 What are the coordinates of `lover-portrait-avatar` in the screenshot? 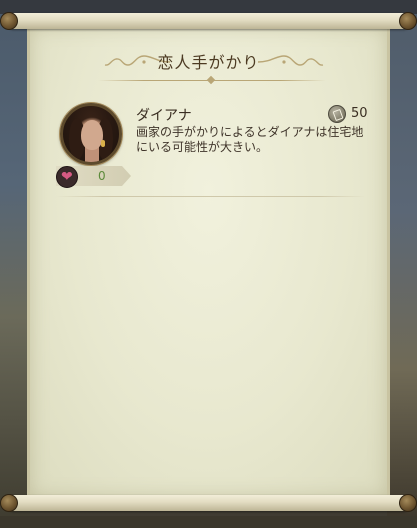 It's located at (91, 134).